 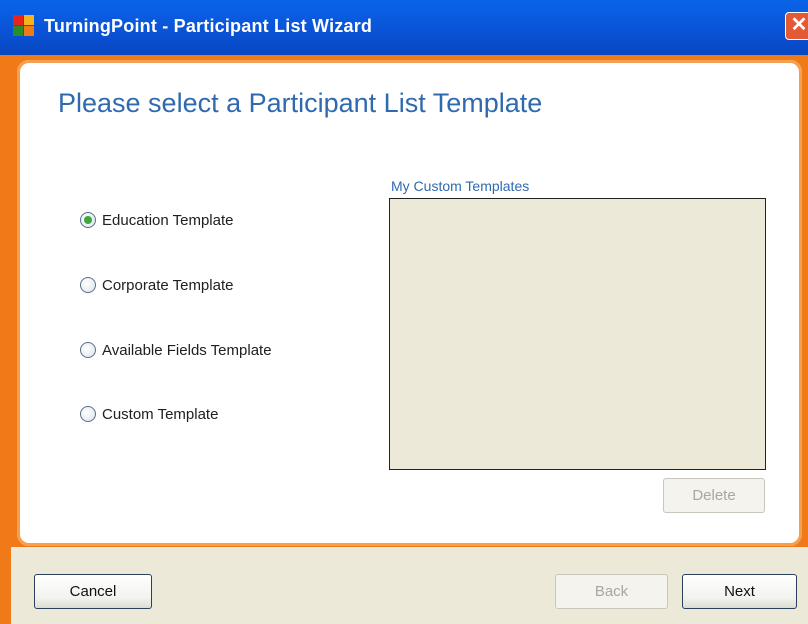 I want to click on cancel-button: Cancel, so click(x=93, y=591).